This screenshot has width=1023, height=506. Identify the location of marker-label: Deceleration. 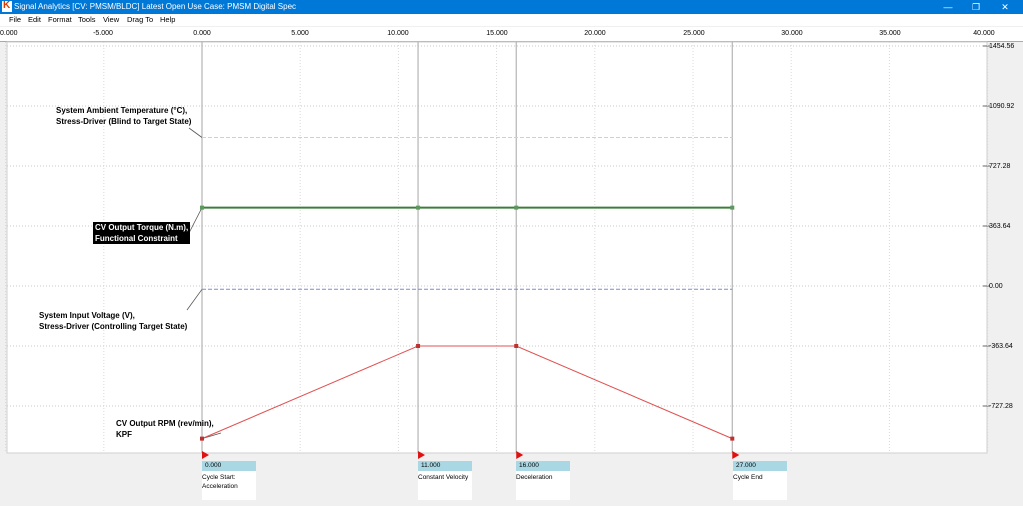
(534, 477).